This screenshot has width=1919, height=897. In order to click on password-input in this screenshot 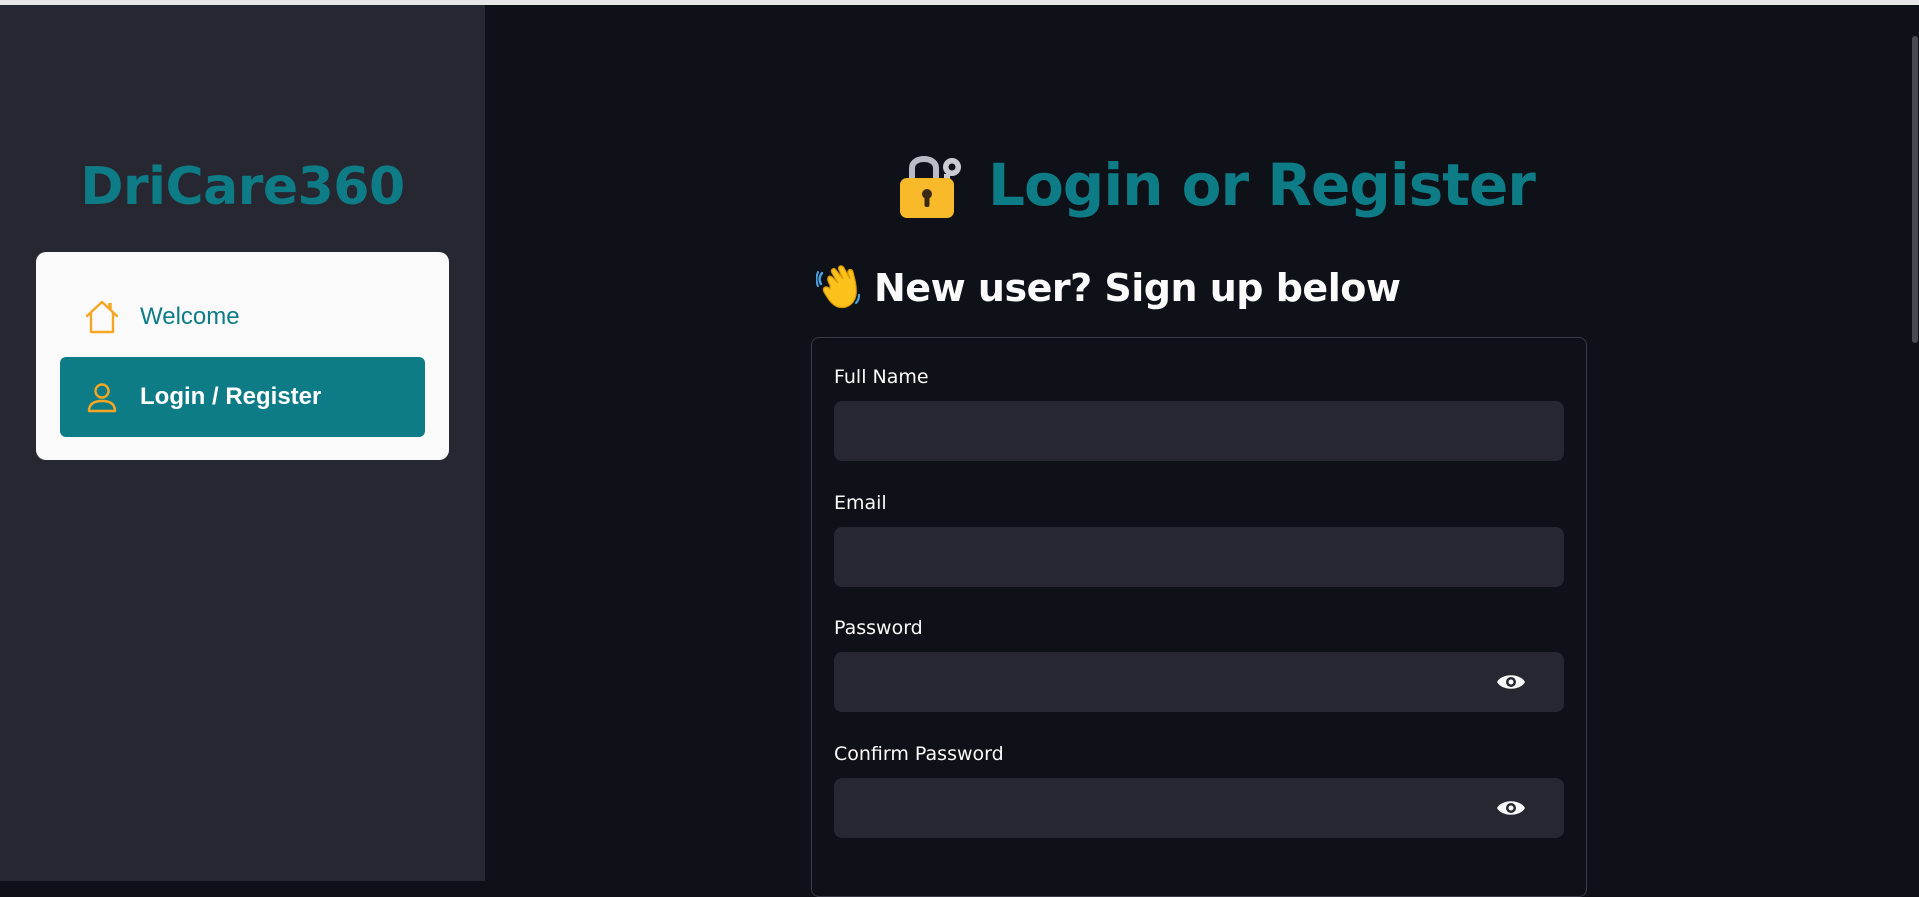, I will do `click(1199, 682)`.